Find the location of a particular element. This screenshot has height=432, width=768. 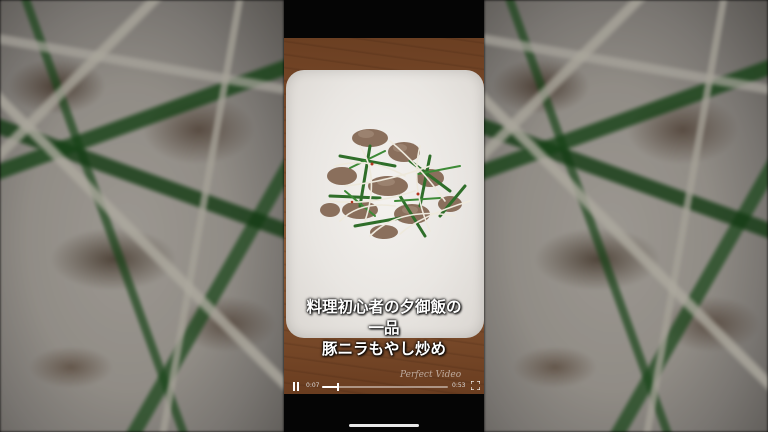

caption-line-1: 料理初心者の夕御飯の is located at coordinates (384, 307).